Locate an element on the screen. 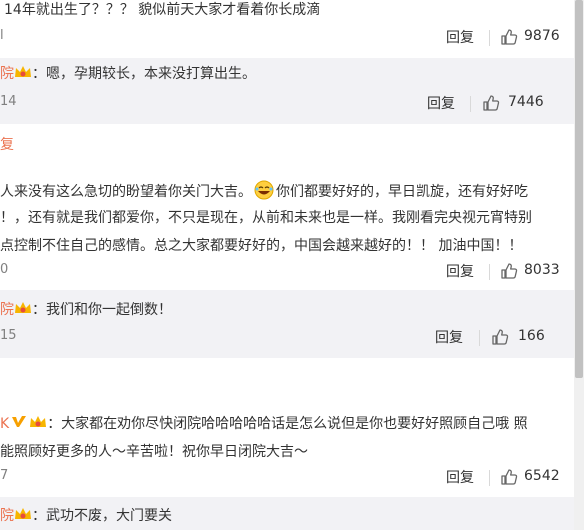 This screenshot has height=530, width=584. scrollbar-thumb is located at coordinates (579, 189).